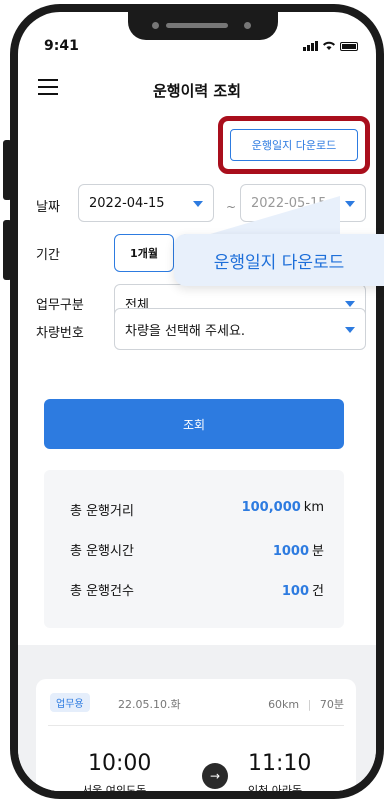  What do you see at coordinates (196, 725) in the screenshot?
I see `card-divider` at bounding box center [196, 725].